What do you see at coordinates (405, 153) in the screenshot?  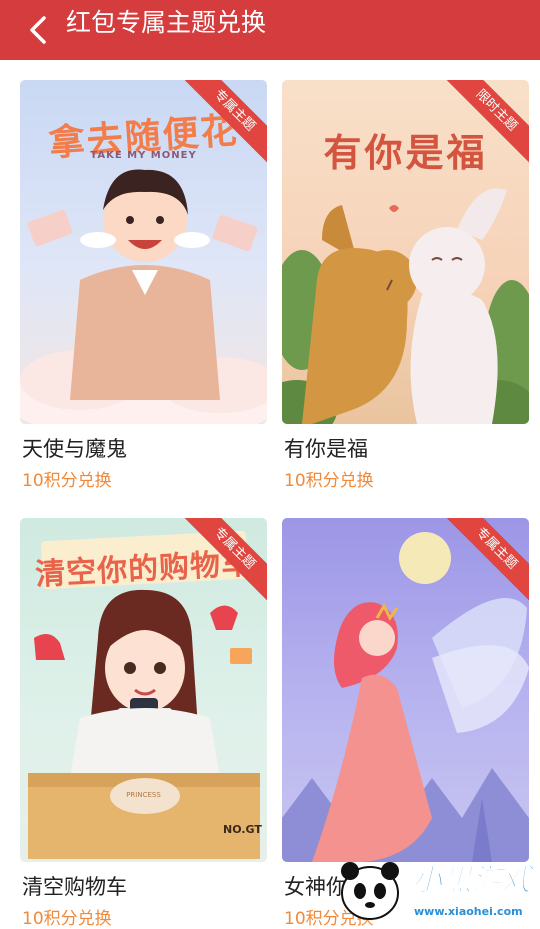 I see `poster-title: 有你是福` at bounding box center [405, 153].